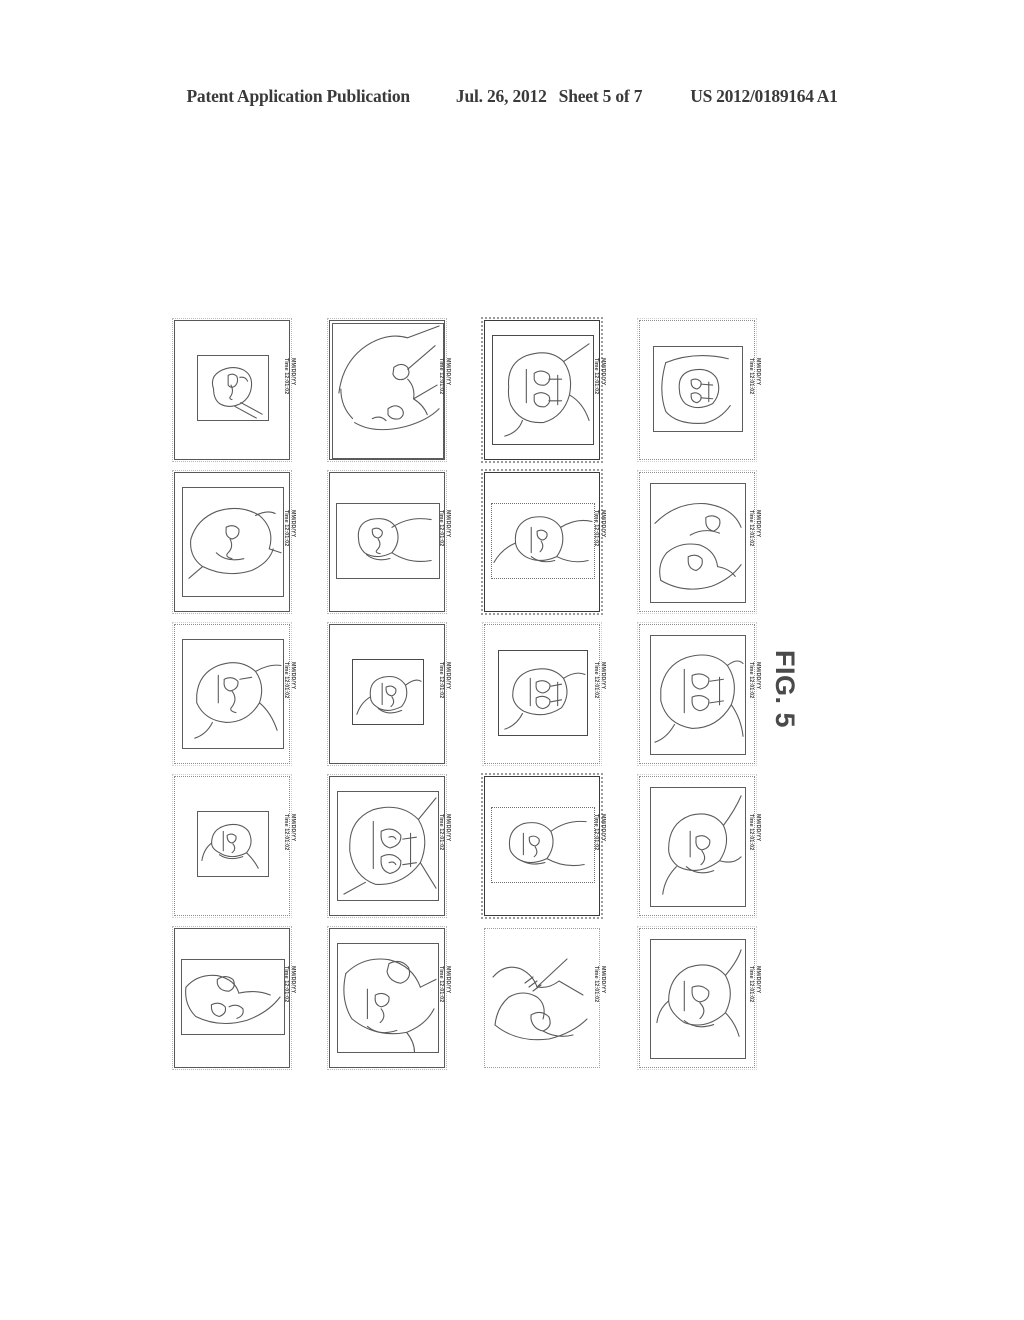 The height and width of the screenshot is (1320, 1024). Describe the element at coordinates (785, 689) in the screenshot. I see `figure-label: FIG. 5` at that location.